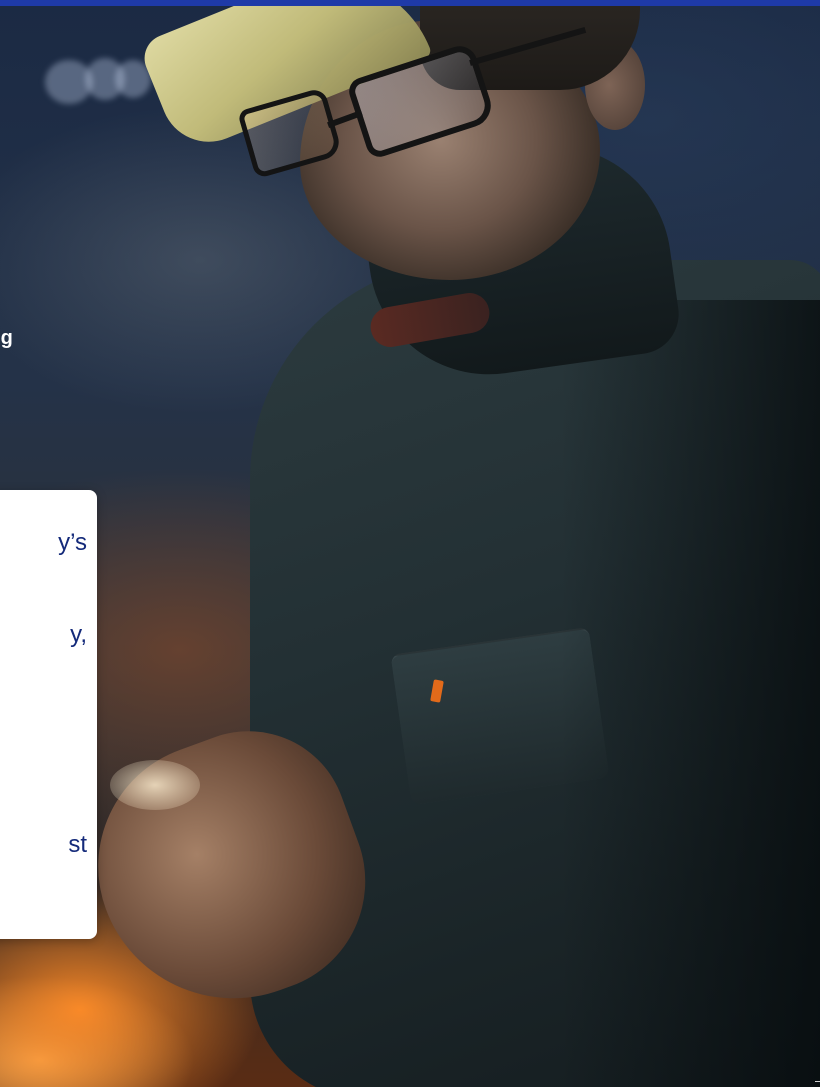 This screenshot has width=820, height=1087. I want to click on hero-heading-text: aining, so click(6, 338).